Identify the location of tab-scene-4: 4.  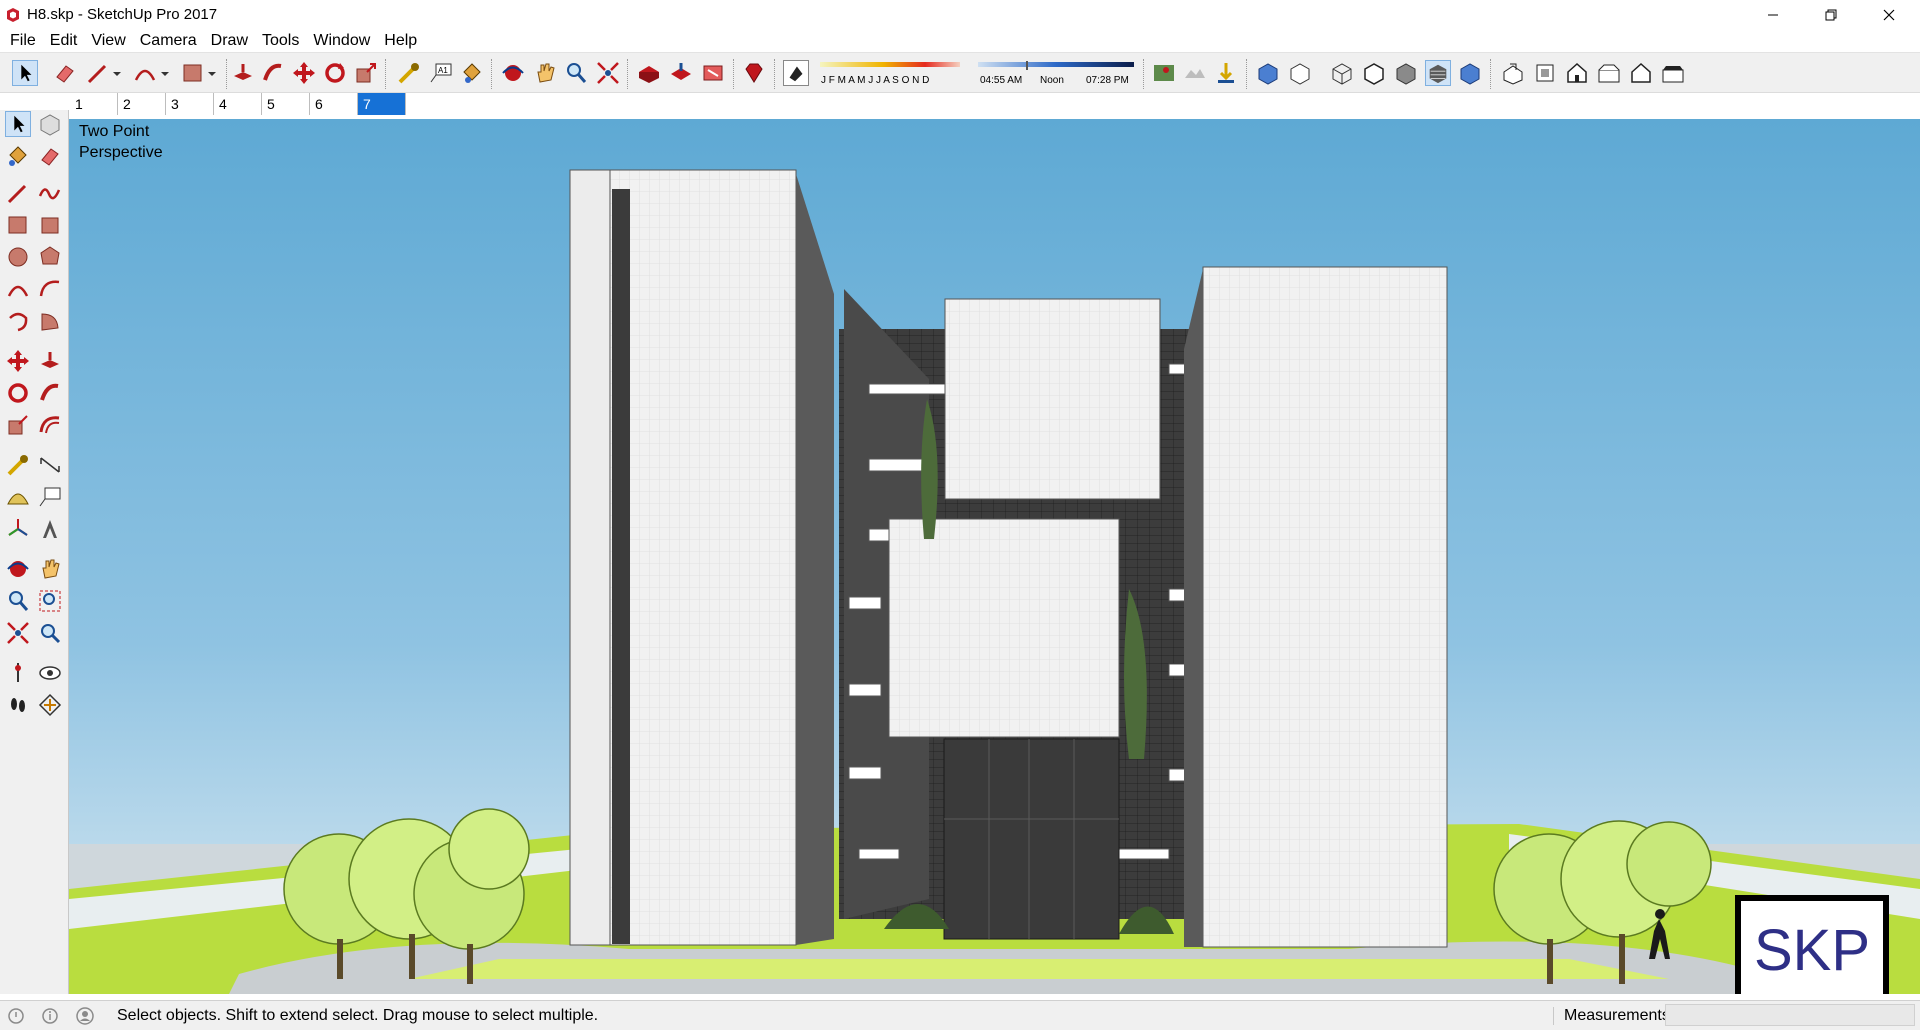
(238, 104).